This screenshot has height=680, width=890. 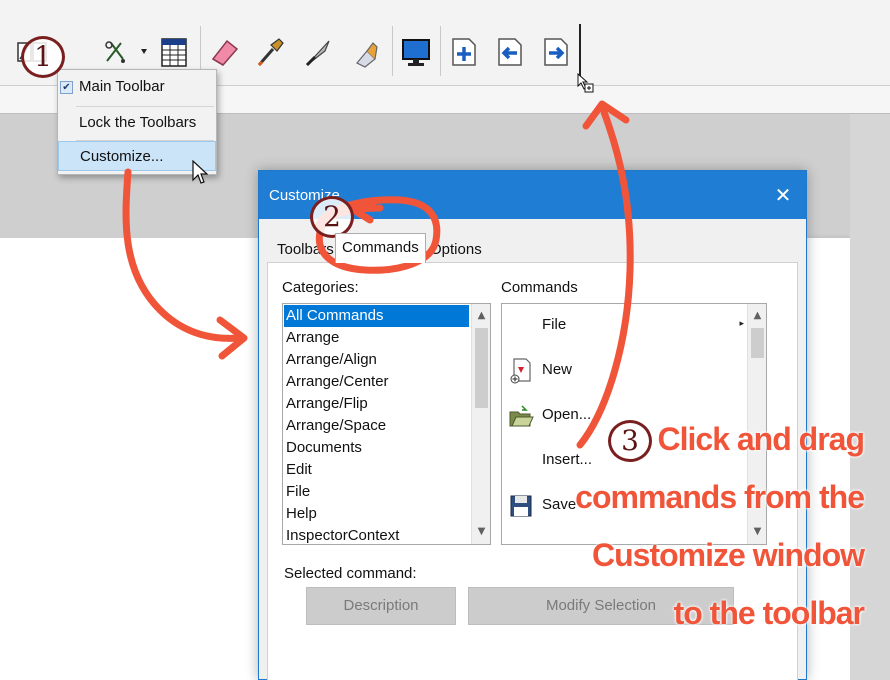 I want to click on tab-toolbars: Toolbars, so click(x=305, y=250).